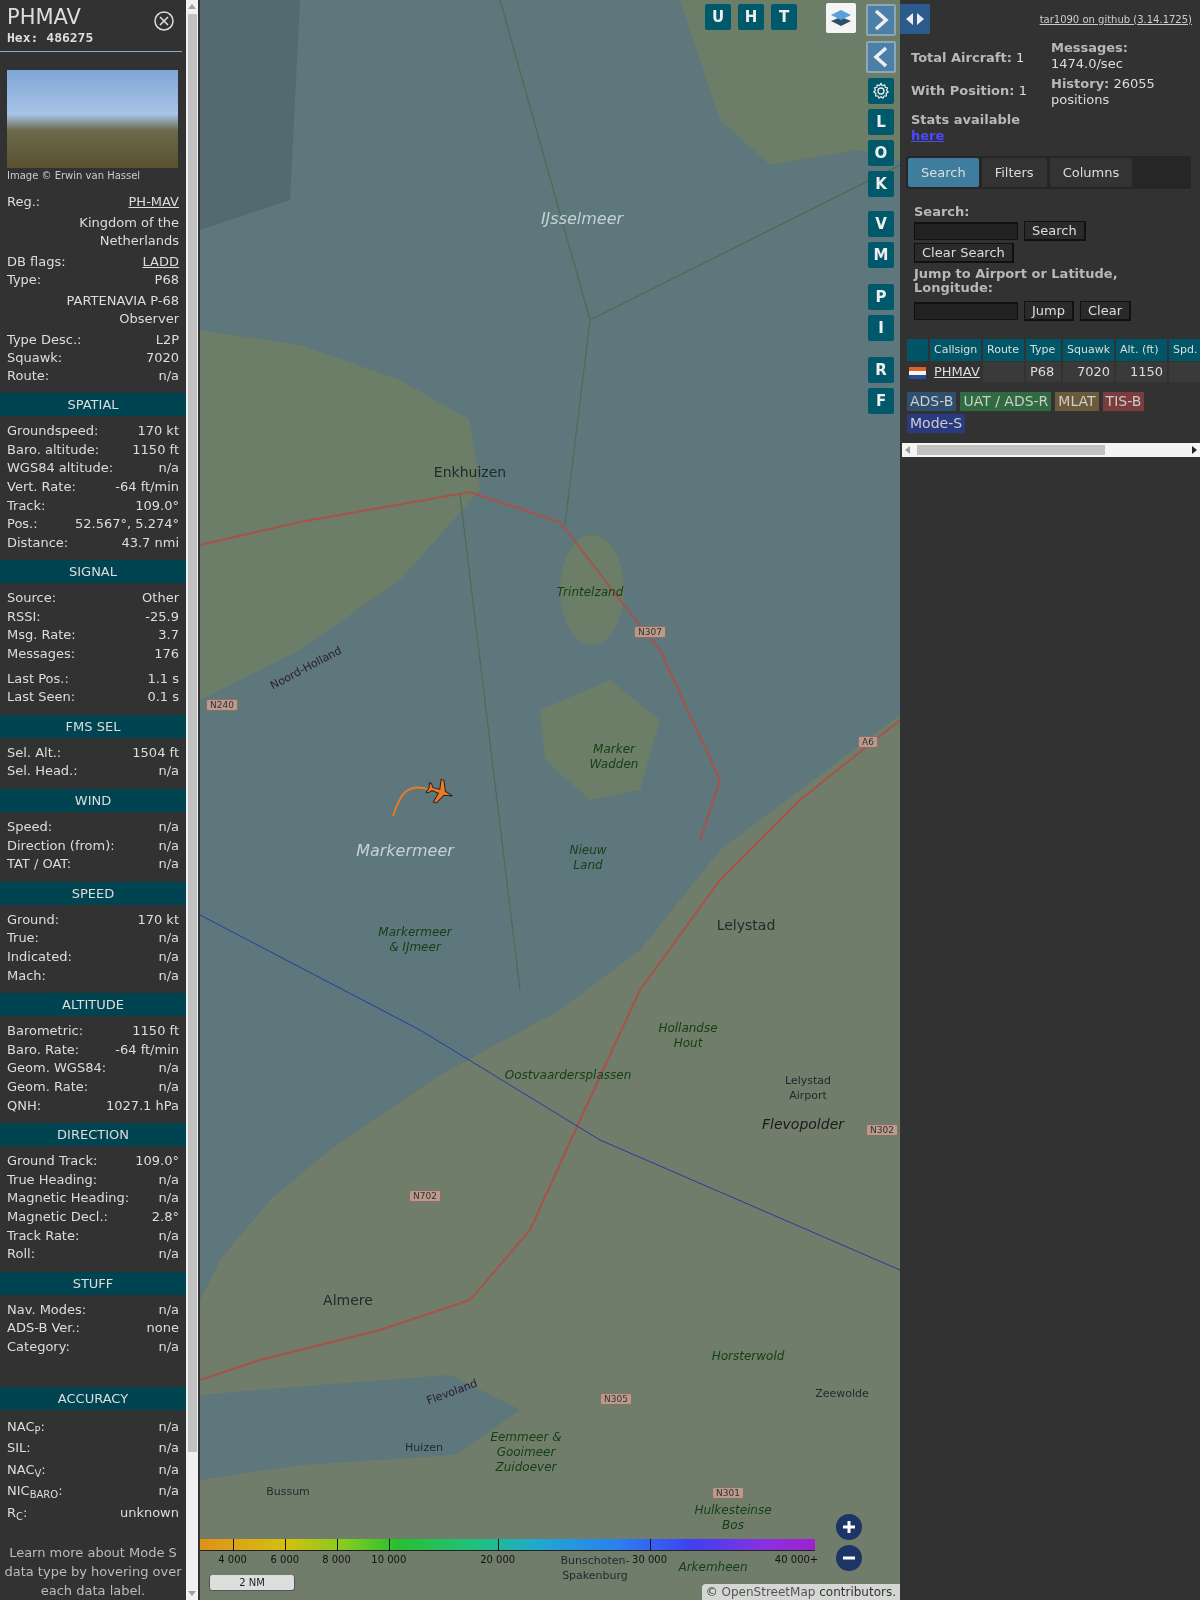 The height and width of the screenshot is (1600, 1200). Describe the element at coordinates (1049, 311) in the screenshot. I see `jump-button: Jump` at that location.